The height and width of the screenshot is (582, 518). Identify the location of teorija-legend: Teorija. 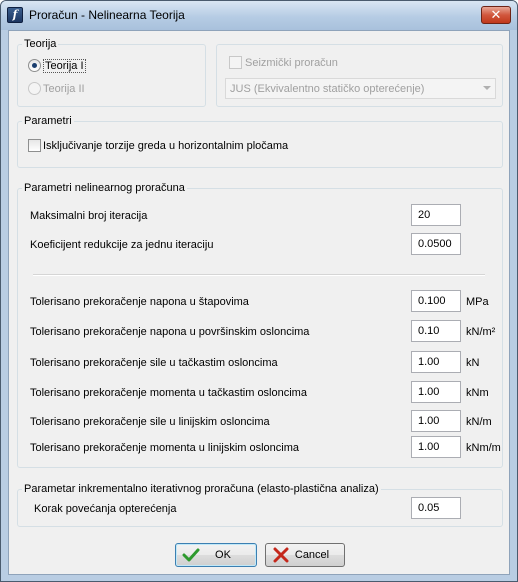
(40, 44).